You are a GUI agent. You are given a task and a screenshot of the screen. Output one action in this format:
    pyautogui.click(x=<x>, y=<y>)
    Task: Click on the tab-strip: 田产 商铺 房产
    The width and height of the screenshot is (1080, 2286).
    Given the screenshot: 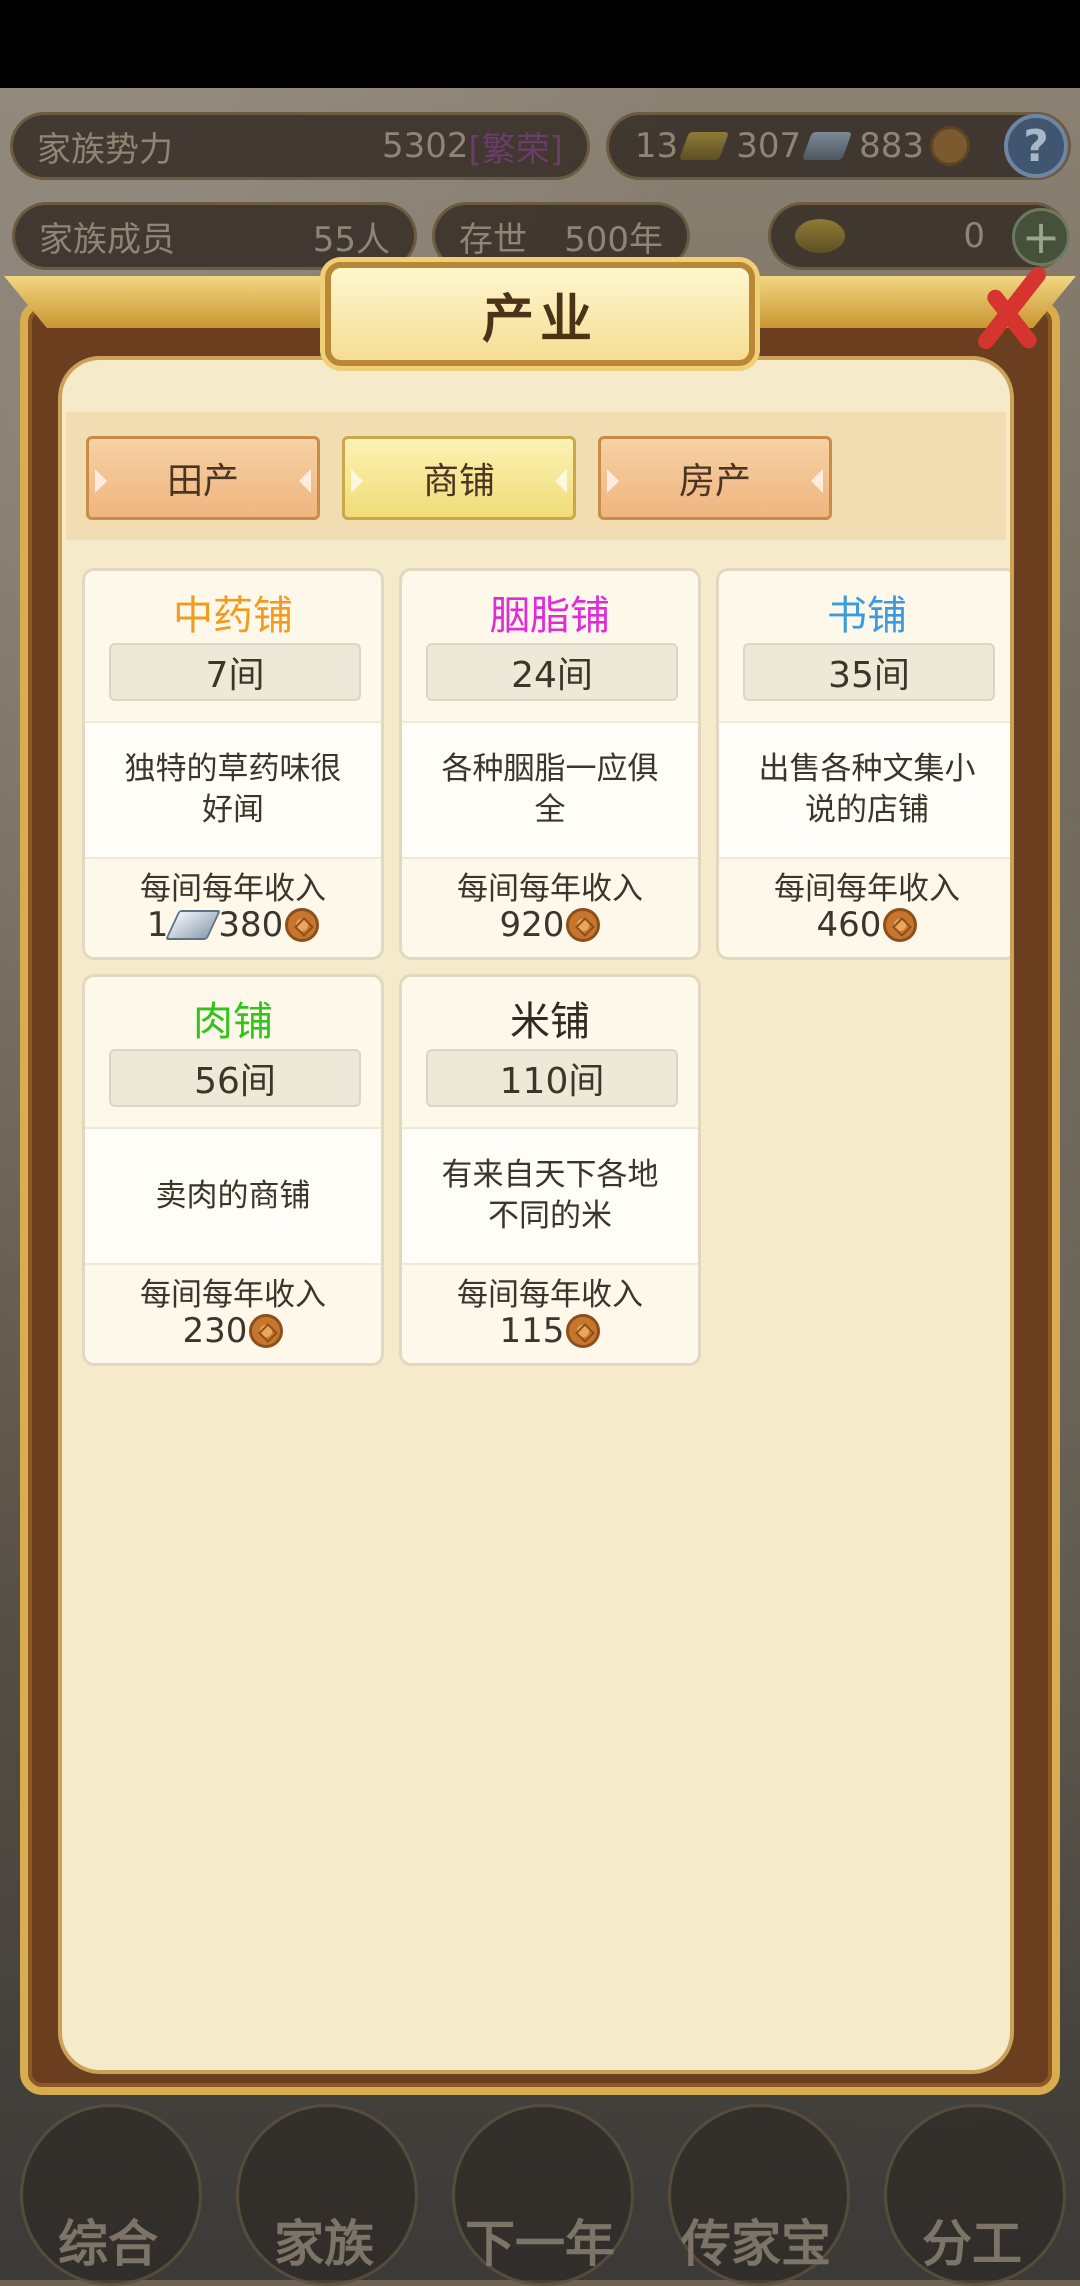 What is the action you would take?
    pyautogui.click(x=536, y=476)
    